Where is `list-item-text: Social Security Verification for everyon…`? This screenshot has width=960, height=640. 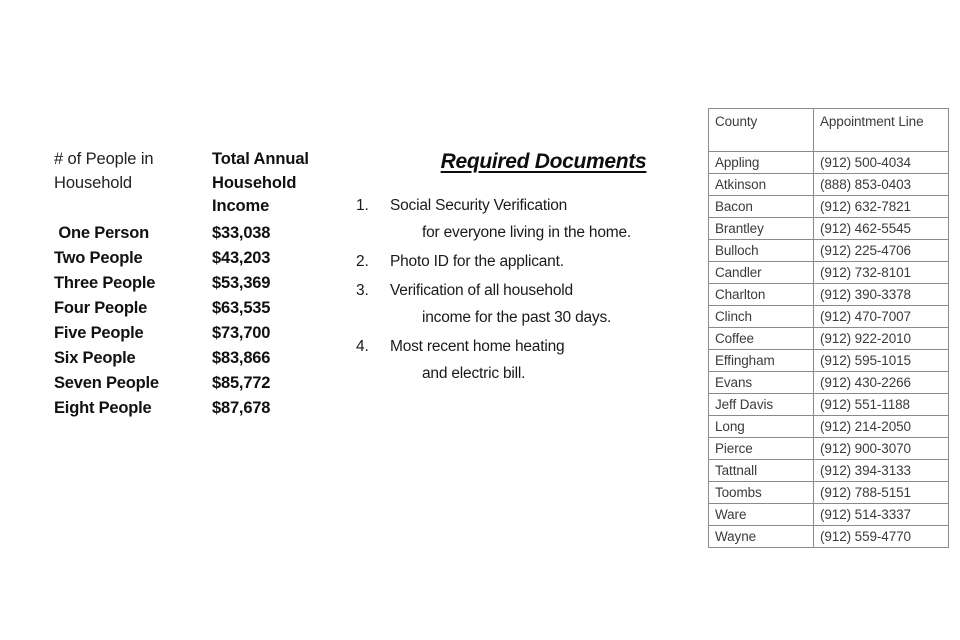 list-item-text: Social Security Verification for everyon… is located at coordinates (510, 219).